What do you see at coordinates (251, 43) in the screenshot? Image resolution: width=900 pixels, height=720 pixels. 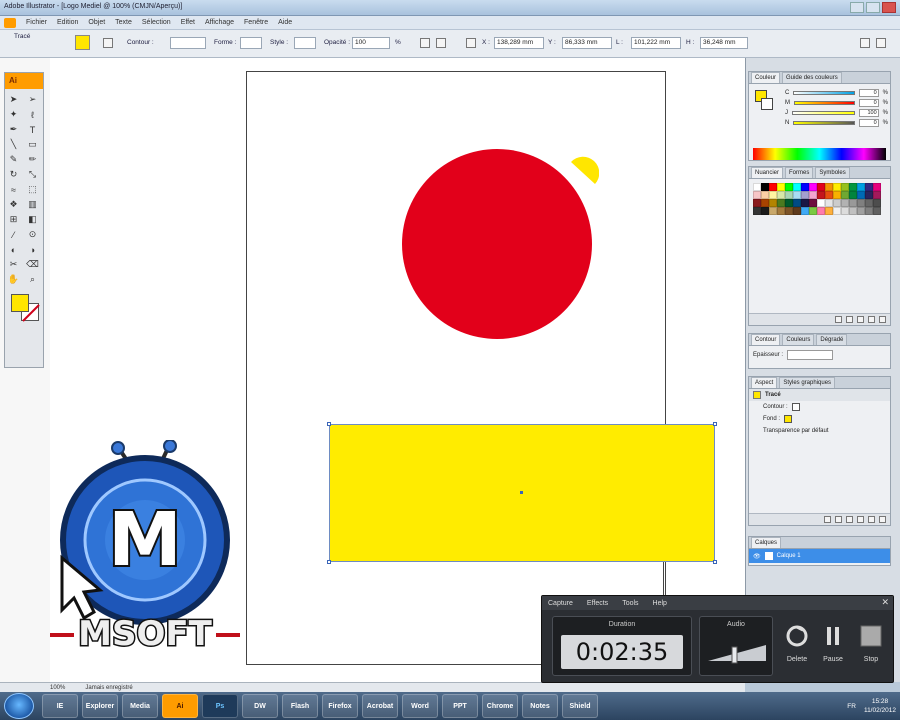 I see `brush-field` at bounding box center [251, 43].